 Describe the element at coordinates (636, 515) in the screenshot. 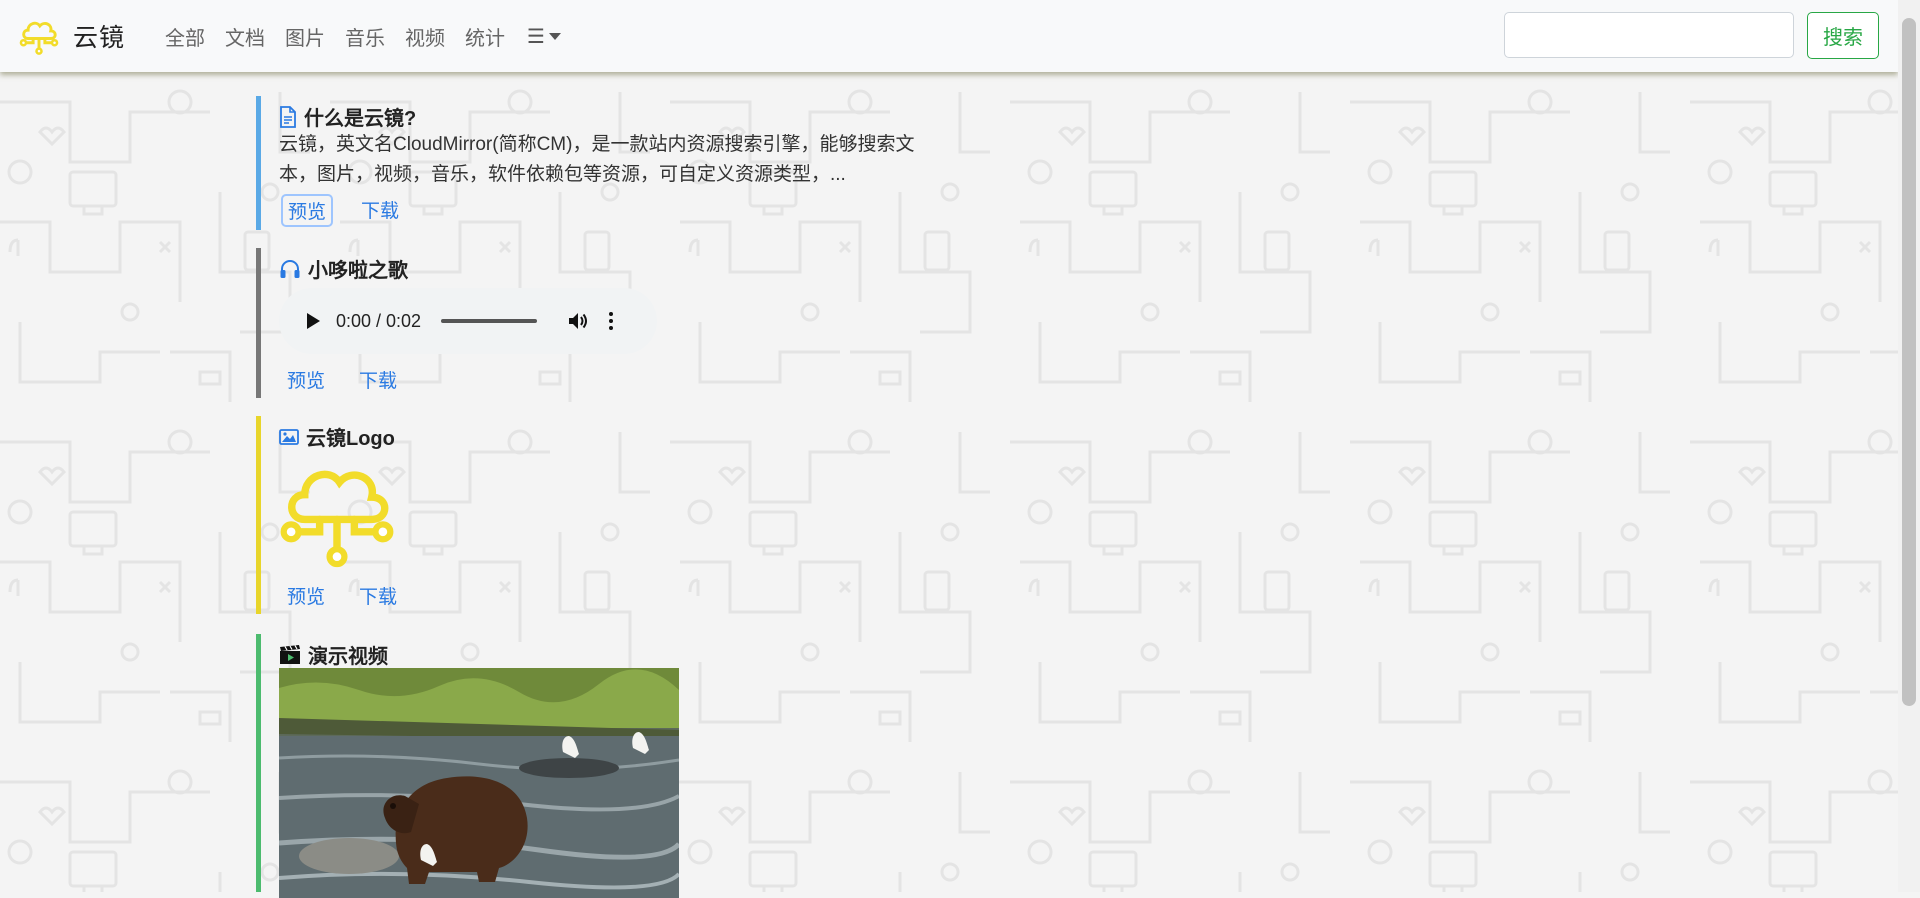

I see `result-card-image: 云镜Logo 预览 下载` at that location.